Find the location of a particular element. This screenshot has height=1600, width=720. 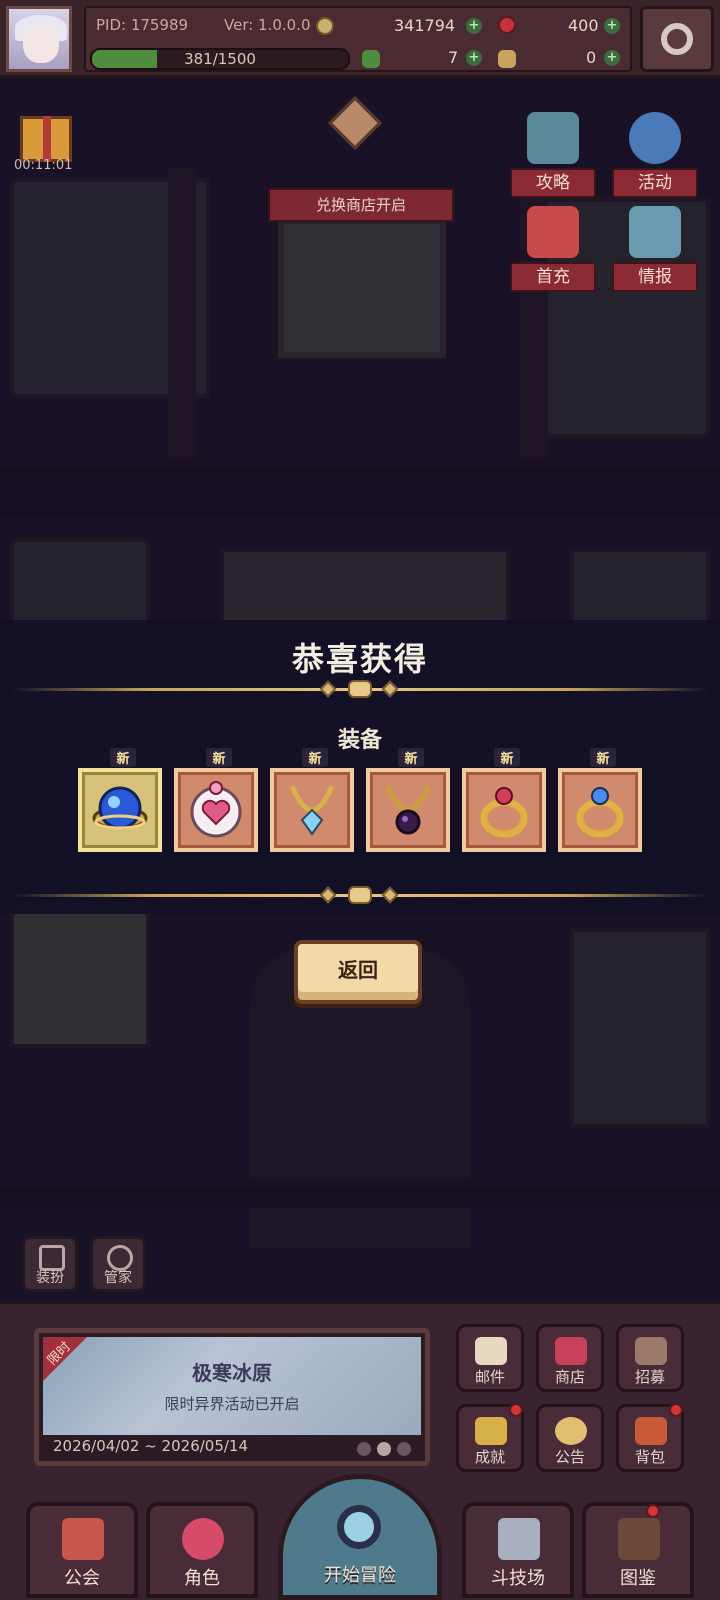

reward-title: 恭喜获得 is located at coordinates (359, 659).